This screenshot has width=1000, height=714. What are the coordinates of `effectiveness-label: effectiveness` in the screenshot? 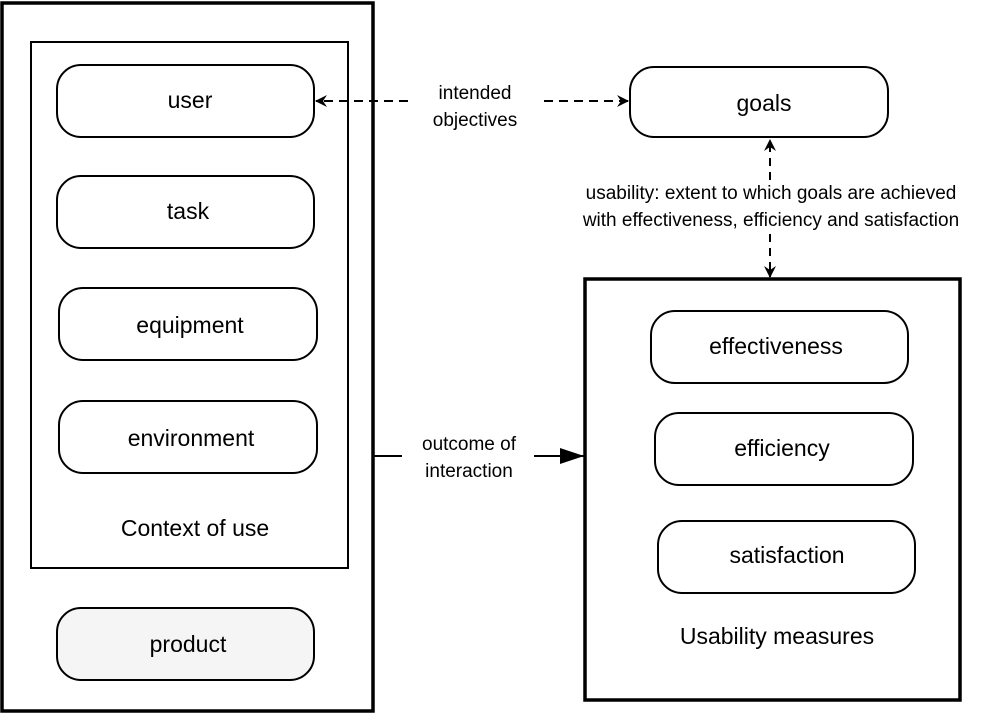 It's located at (776, 346).